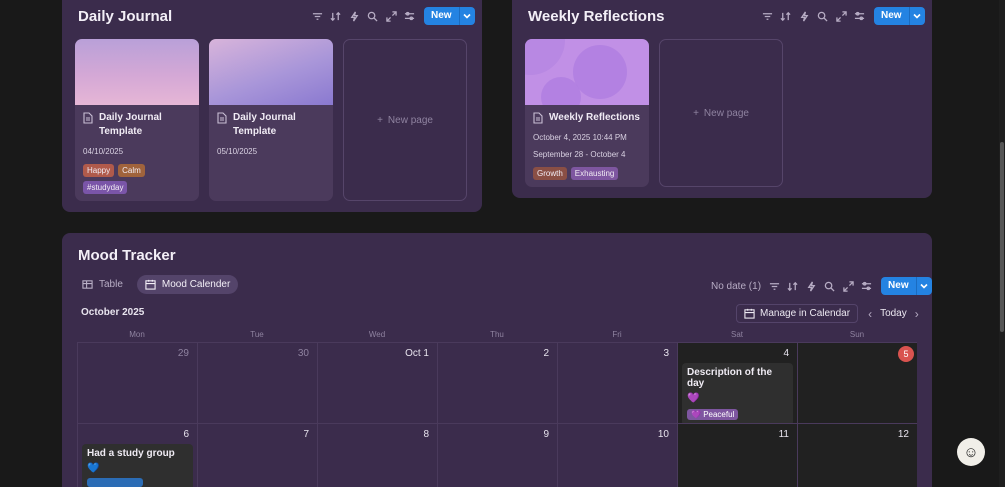 The height and width of the screenshot is (487, 1005). Describe the element at coordinates (737, 455) in the screenshot. I see `day-cell: 11` at that location.